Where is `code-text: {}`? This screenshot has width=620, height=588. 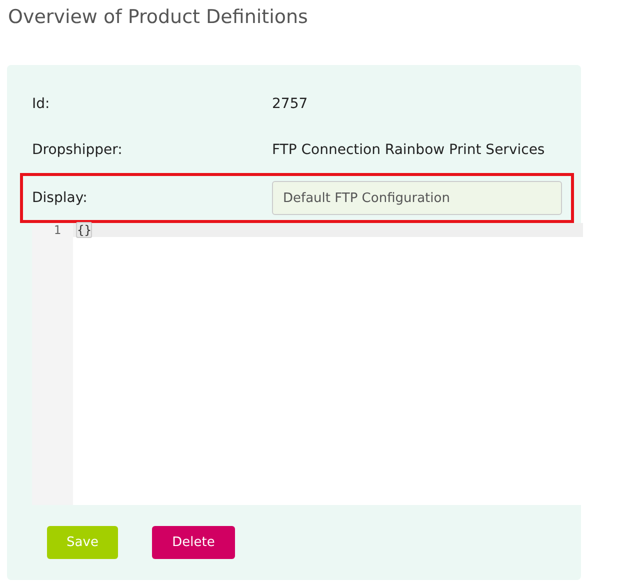 code-text: {} is located at coordinates (84, 230).